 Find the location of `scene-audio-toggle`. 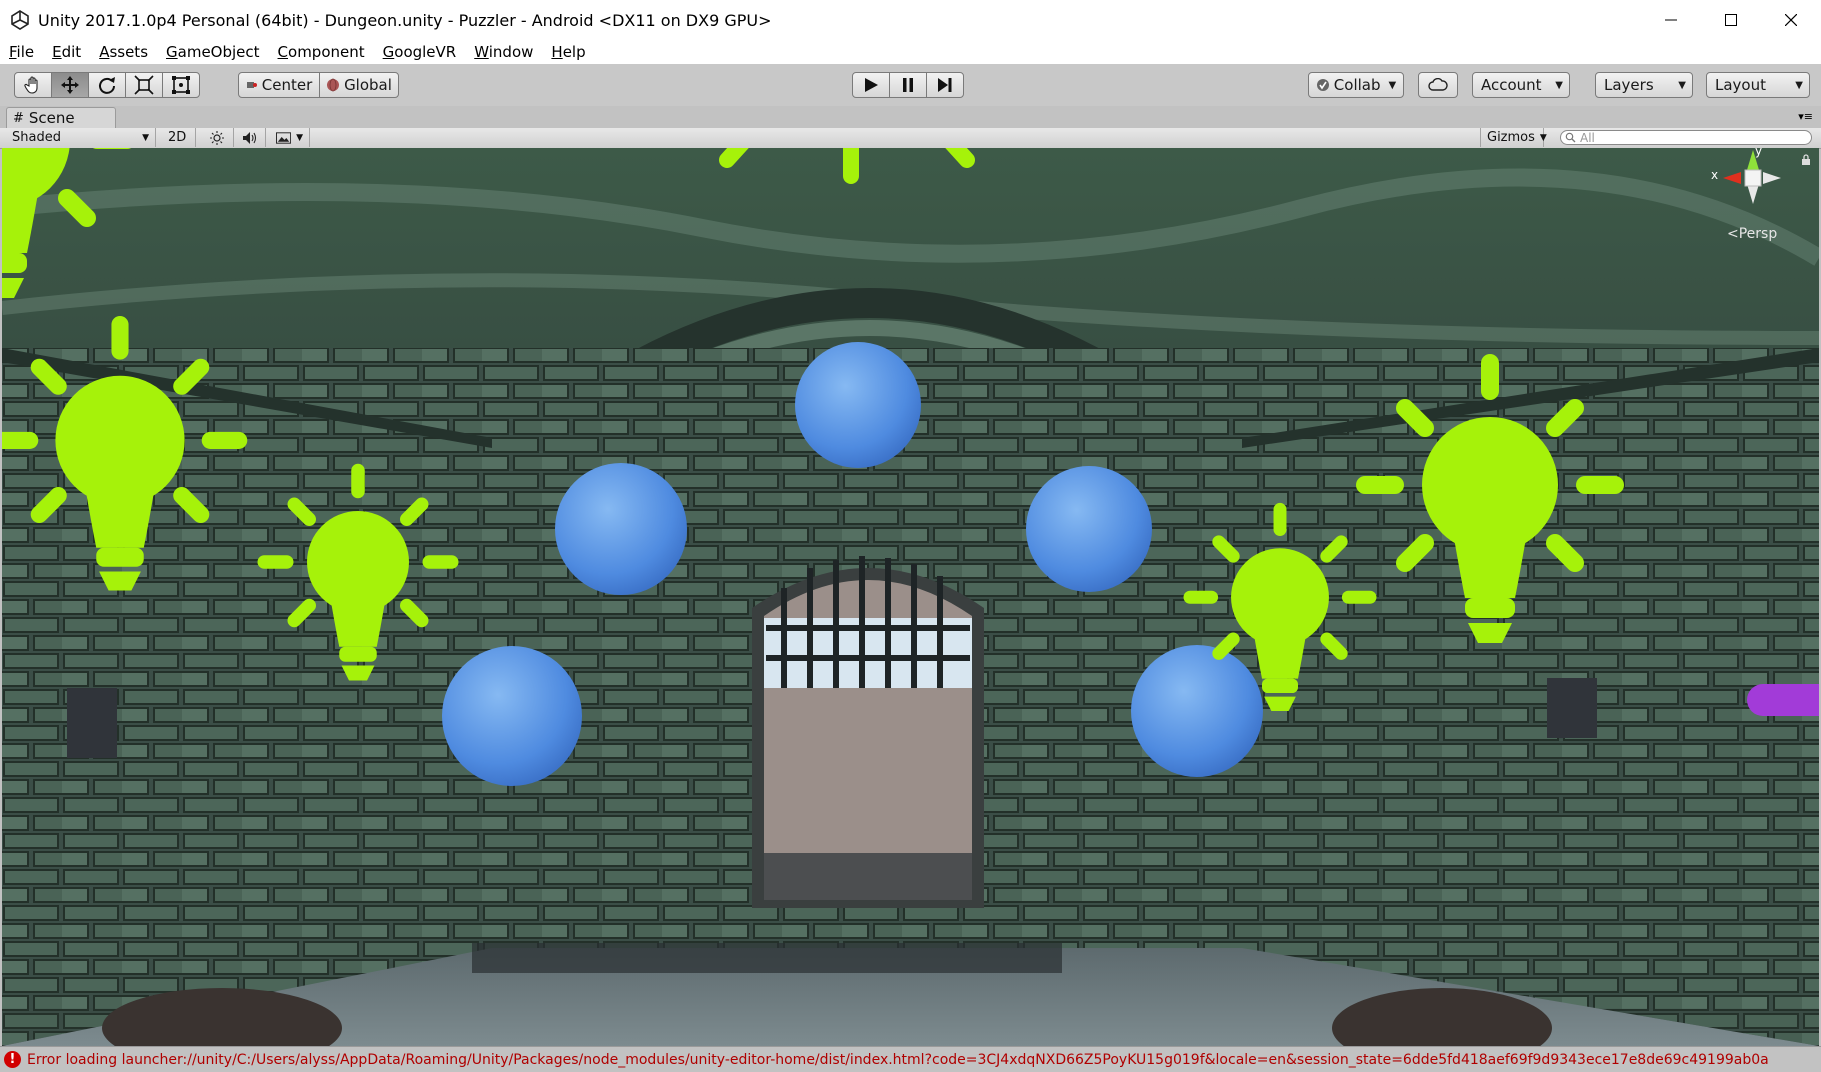

scene-audio-toggle is located at coordinates (251, 137).